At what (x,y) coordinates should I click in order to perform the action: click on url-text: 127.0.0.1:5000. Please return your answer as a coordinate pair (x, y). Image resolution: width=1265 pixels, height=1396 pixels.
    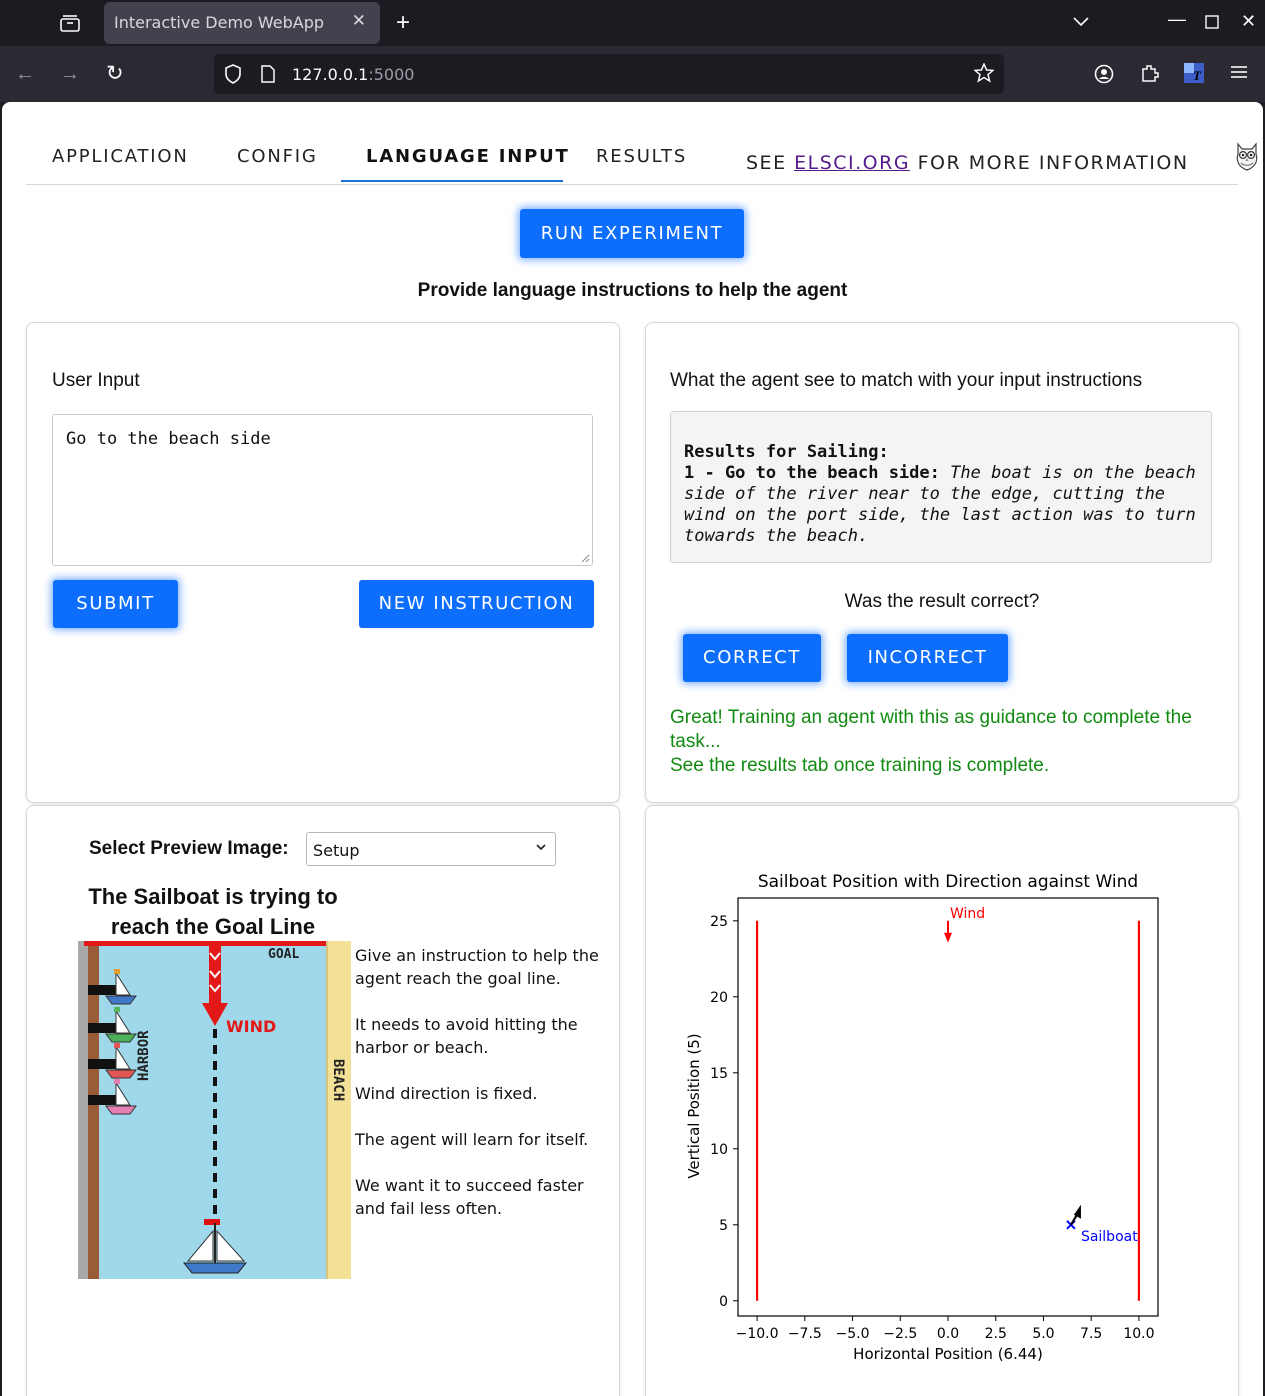
    Looking at the image, I should click on (353, 74).